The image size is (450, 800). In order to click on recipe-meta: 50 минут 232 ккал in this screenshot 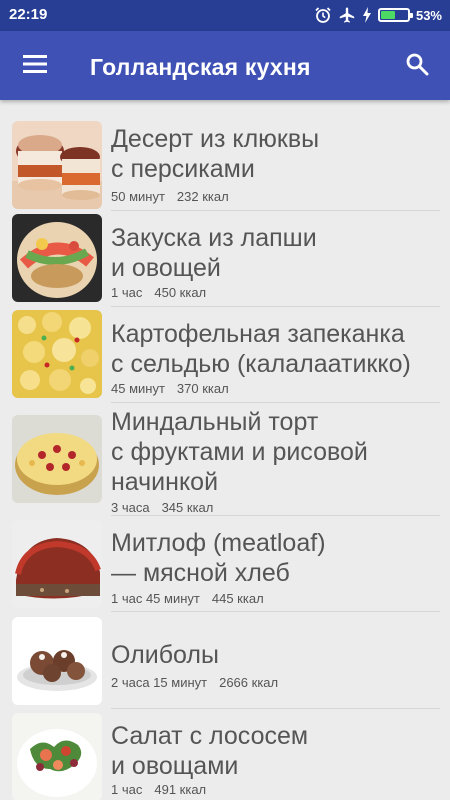, I will do `click(170, 196)`.